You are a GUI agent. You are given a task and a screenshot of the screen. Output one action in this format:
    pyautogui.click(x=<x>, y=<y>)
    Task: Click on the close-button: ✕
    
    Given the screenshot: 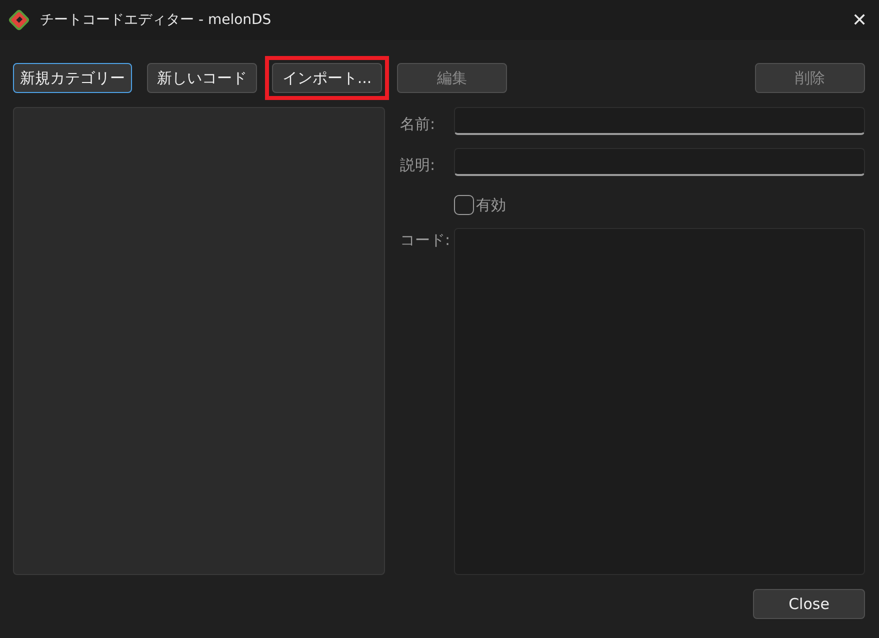 What is the action you would take?
    pyautogui.click(x=859, y=20)
    